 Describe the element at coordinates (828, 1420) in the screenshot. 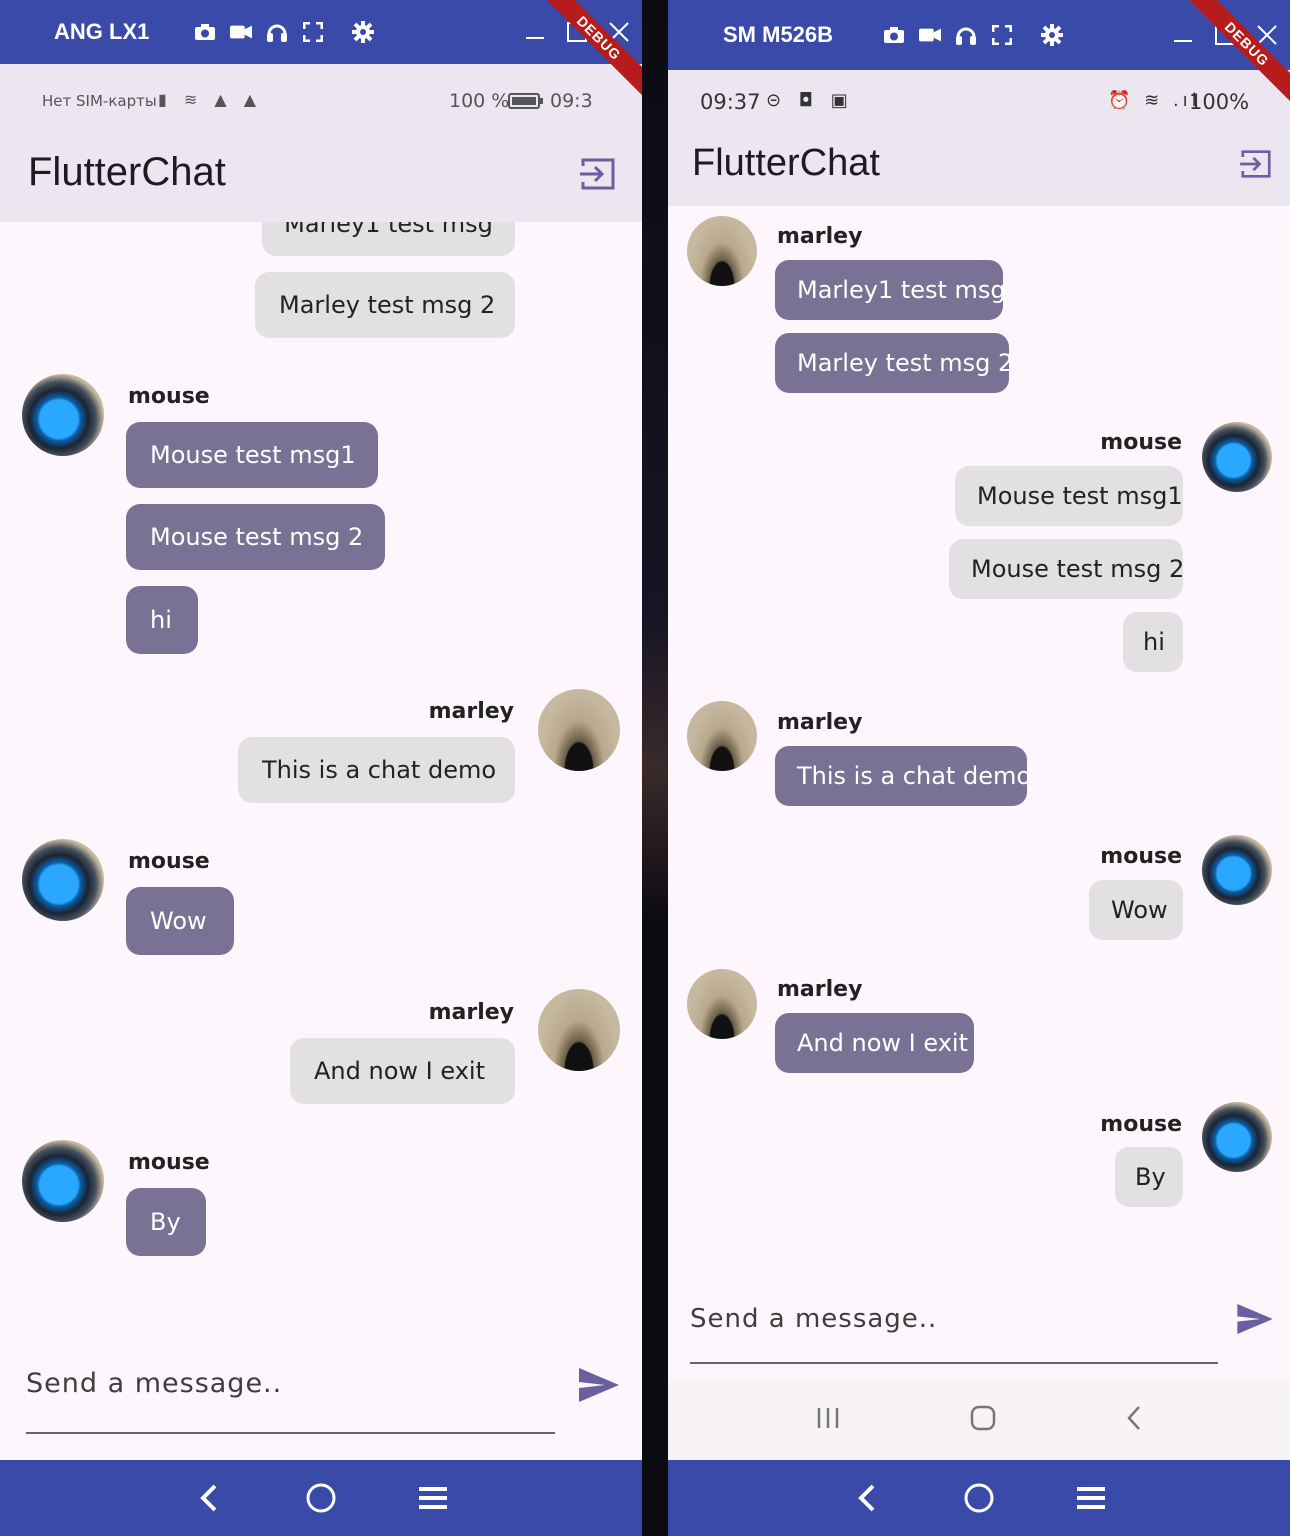

I see `recents-icon` at that location.